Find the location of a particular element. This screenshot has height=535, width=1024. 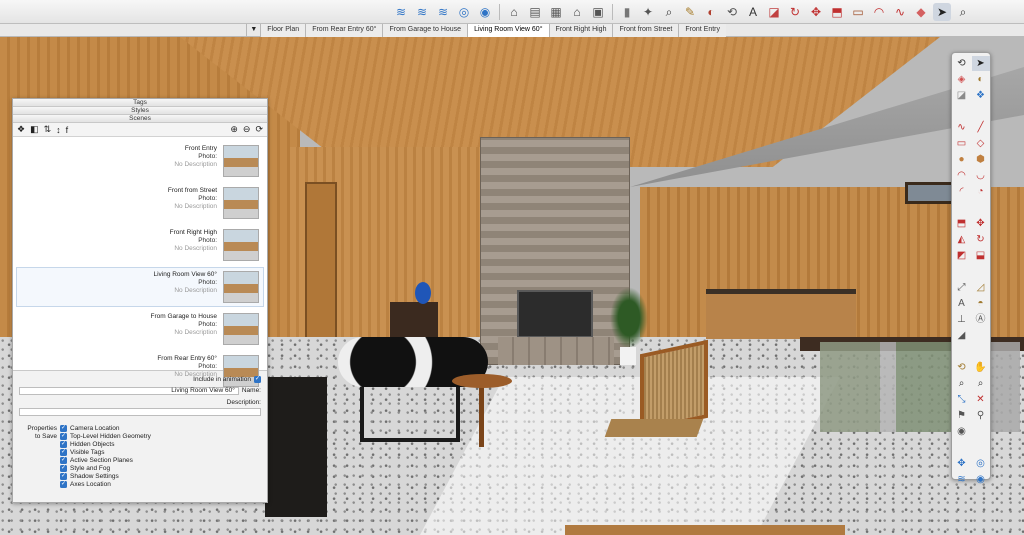

eraser-tool-icon: ◆ is located at coordinates (921, 12).